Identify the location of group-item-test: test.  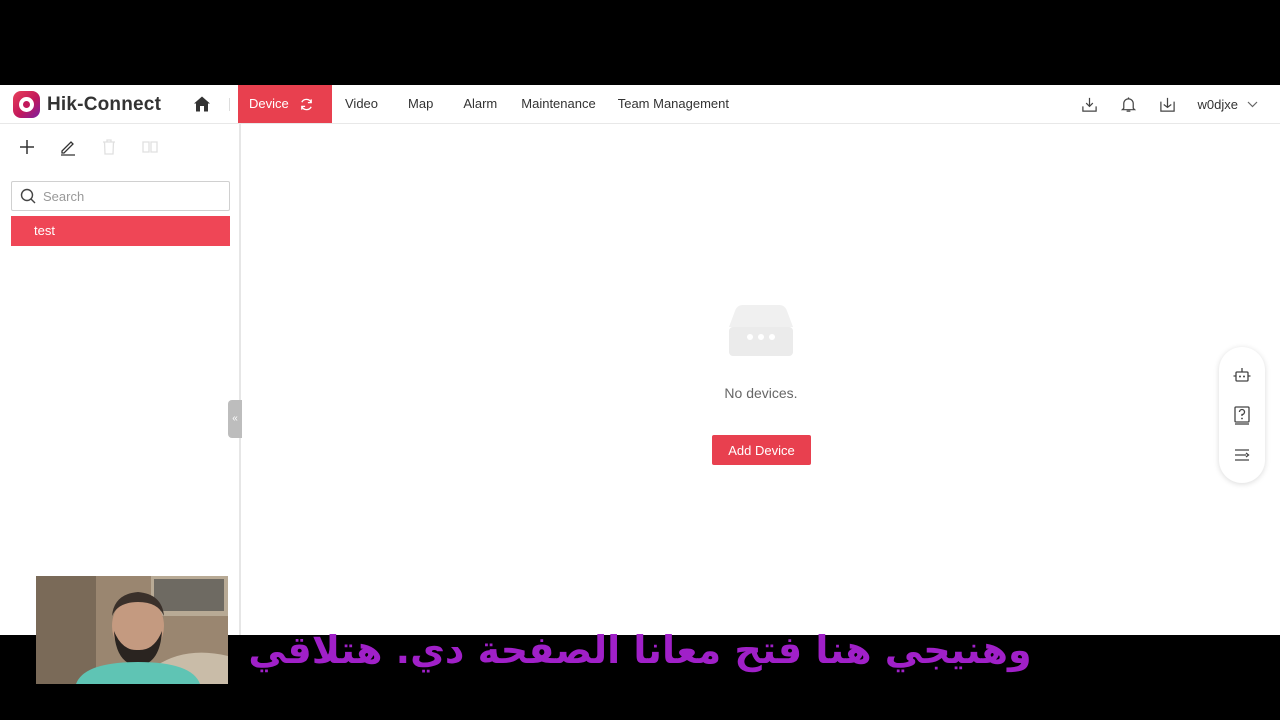
(120, 231).